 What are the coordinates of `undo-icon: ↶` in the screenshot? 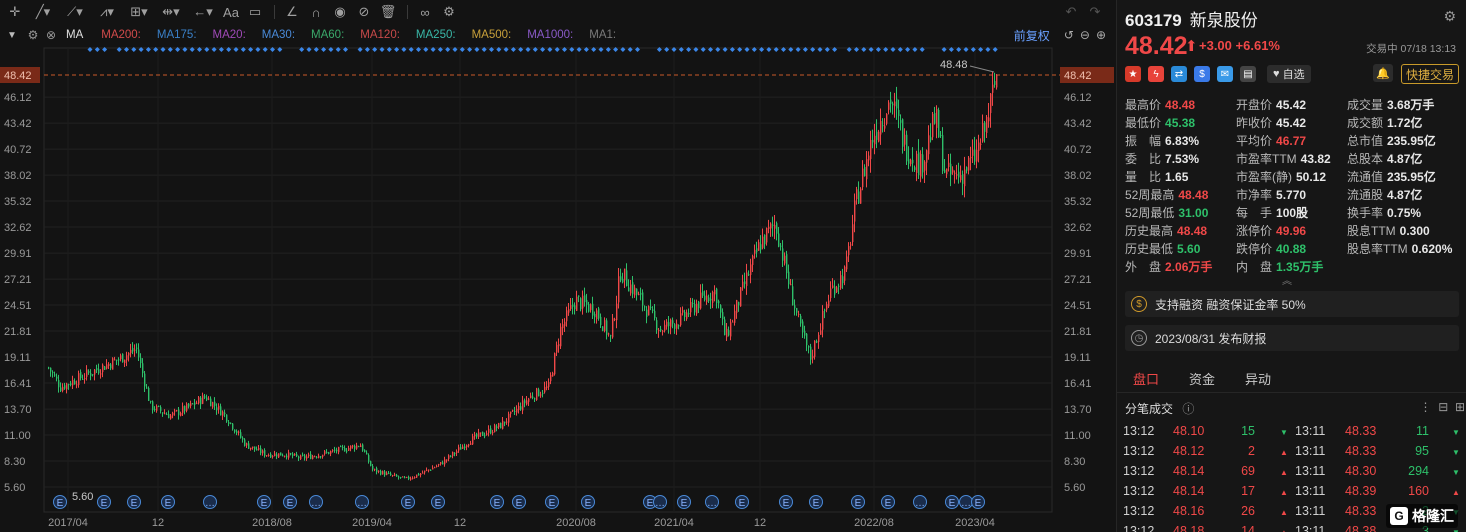 It's located at (1071, 12).